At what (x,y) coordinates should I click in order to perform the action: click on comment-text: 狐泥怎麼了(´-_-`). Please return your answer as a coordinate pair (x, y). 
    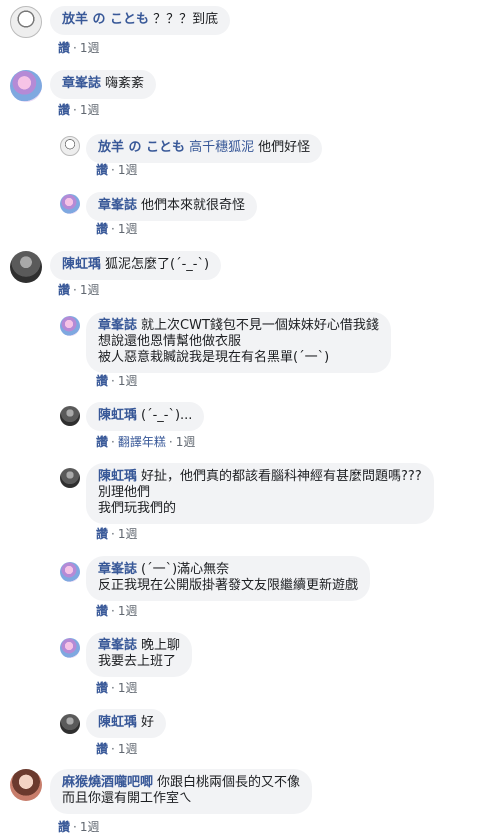
    Looking at the image, I should click on (157, 264).